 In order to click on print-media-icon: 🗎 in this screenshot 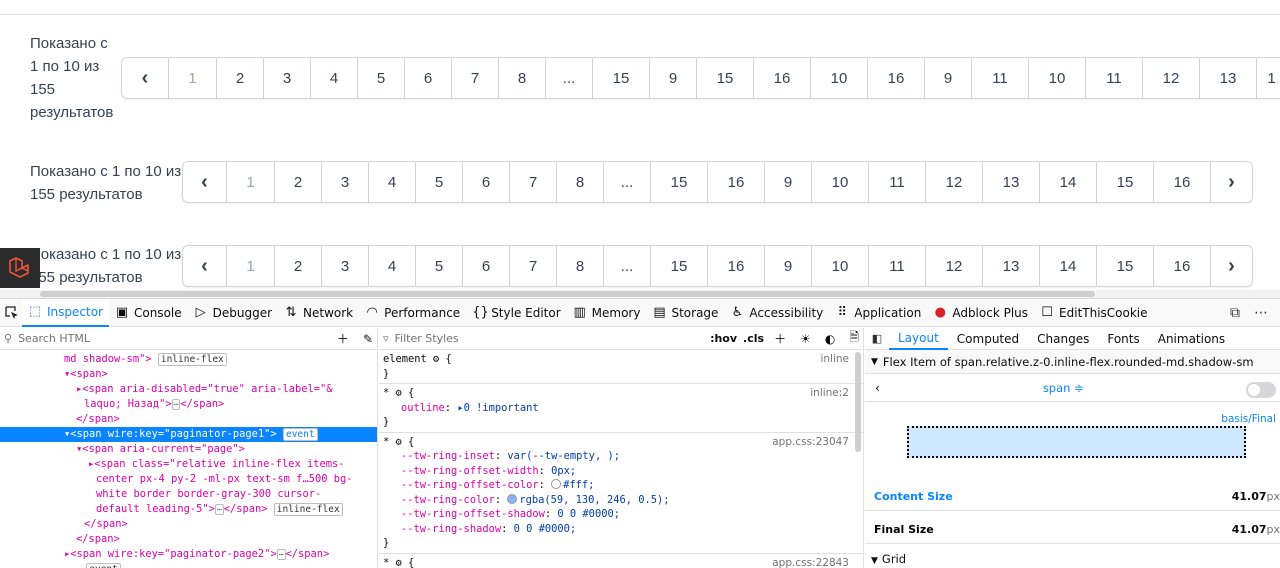, I will do `click(854, 338)`.